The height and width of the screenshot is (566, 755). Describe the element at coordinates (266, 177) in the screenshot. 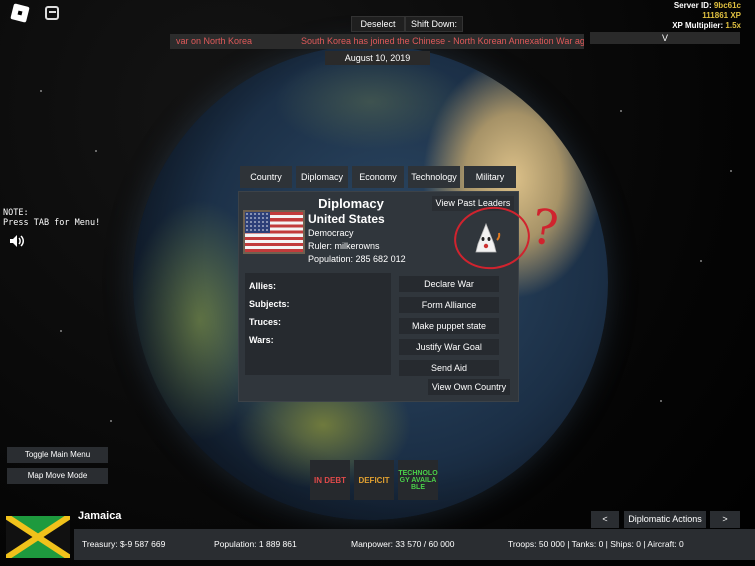

I see `tab-country: Country` at that location.